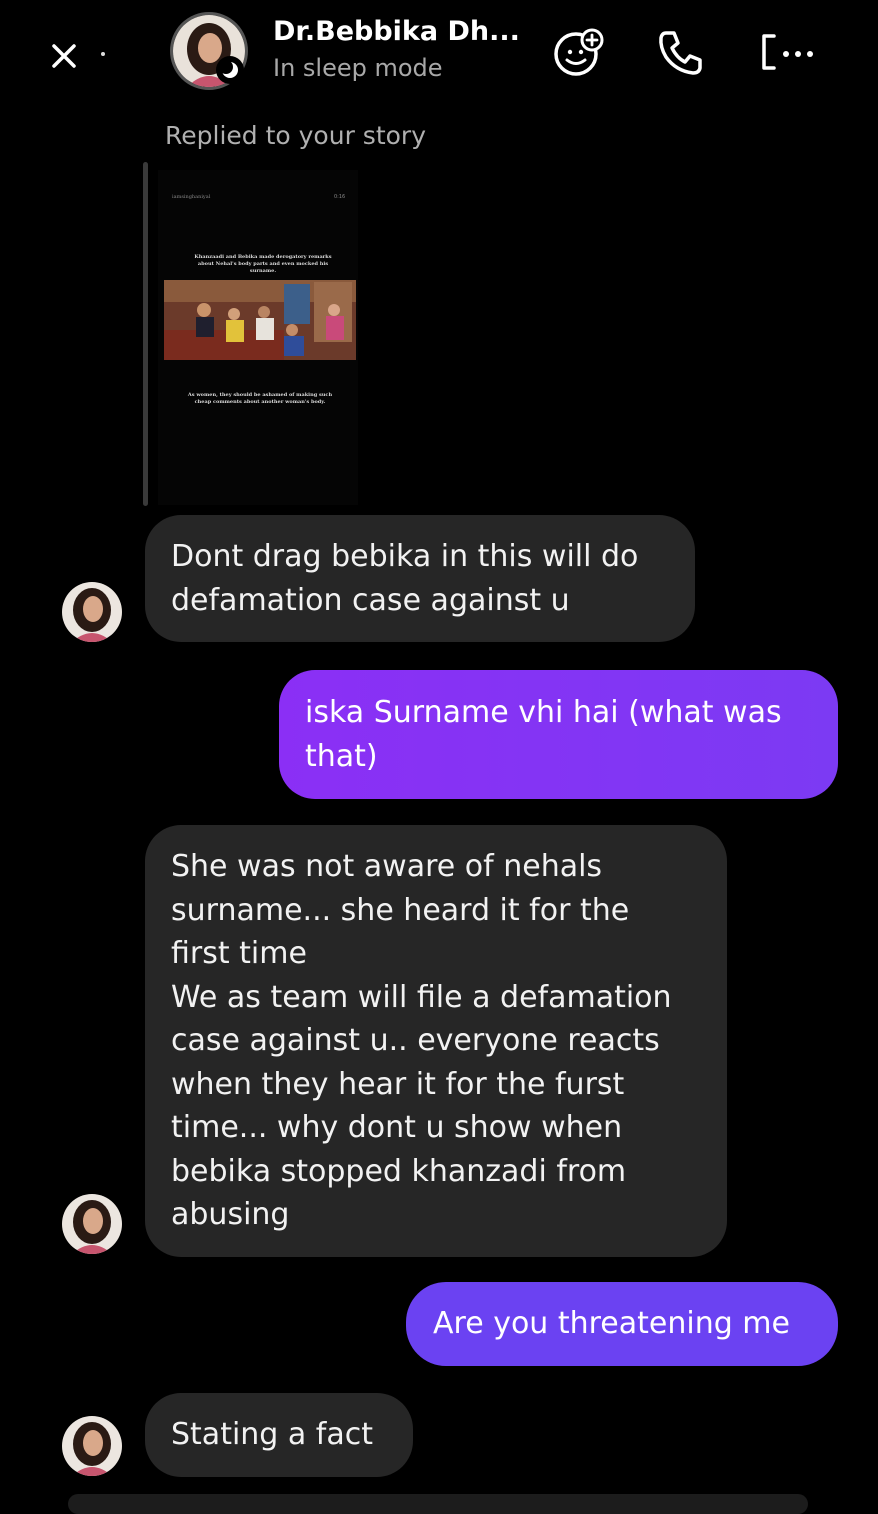 This screenshot has width=878, height=1514. Describe the element at coordinates (272, 1434) in the screenshot. I see `message-line: Stating a fact` at that location.